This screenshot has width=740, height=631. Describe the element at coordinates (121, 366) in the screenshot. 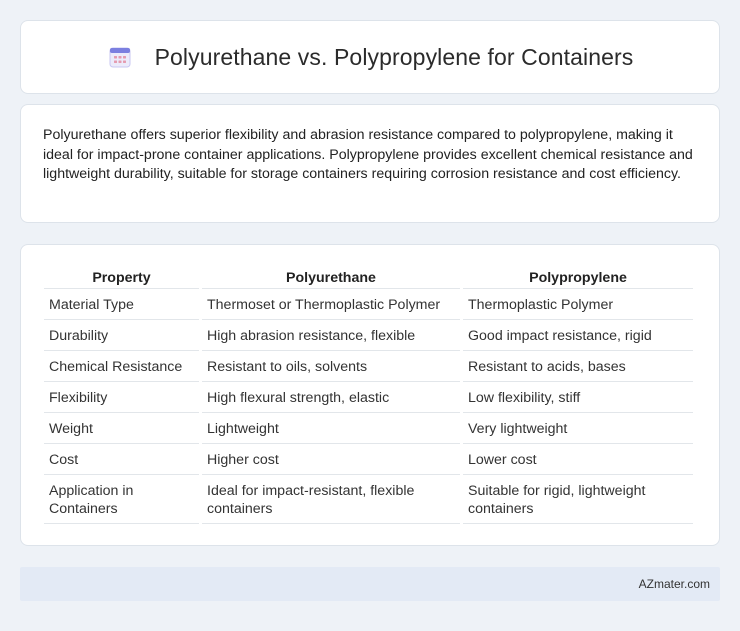

I see `cell-property: Chemical Resistance` at that location.